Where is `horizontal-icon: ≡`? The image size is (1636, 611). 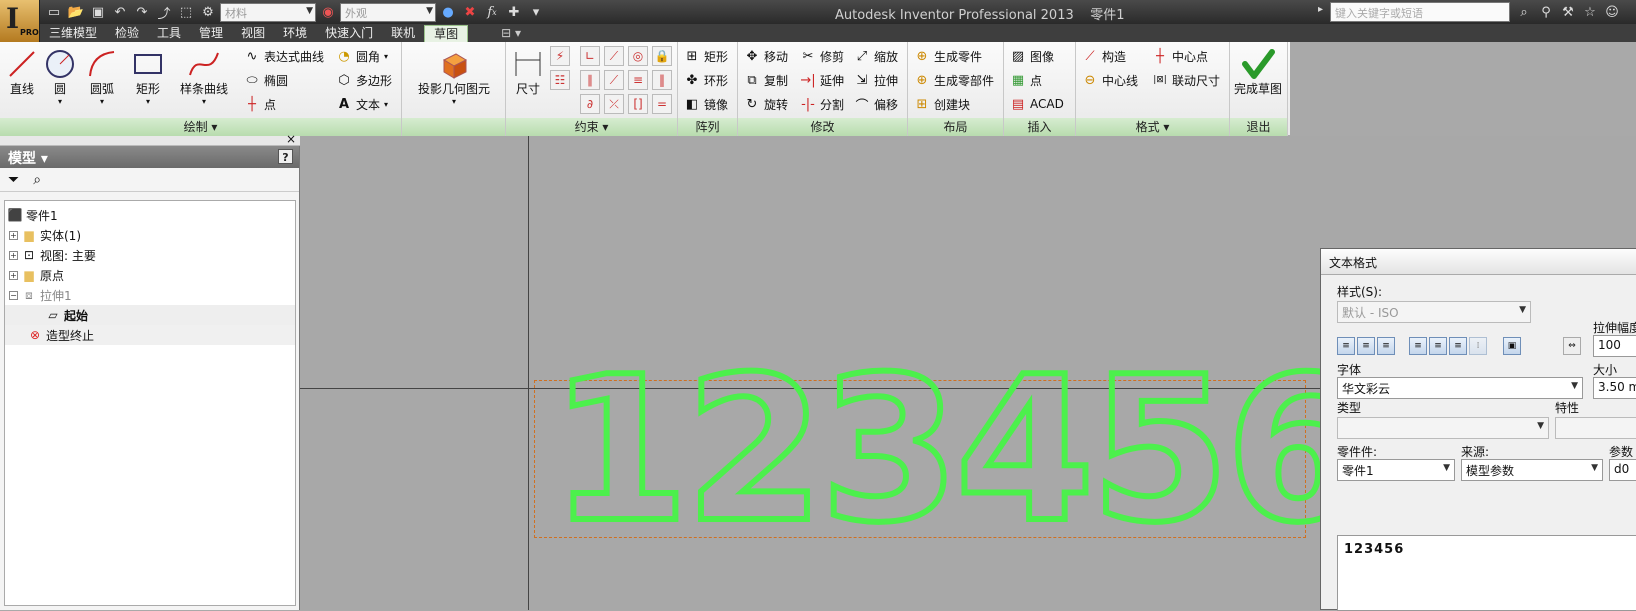
horizontal-icon: ≡ is located at coordinates (638, 80).